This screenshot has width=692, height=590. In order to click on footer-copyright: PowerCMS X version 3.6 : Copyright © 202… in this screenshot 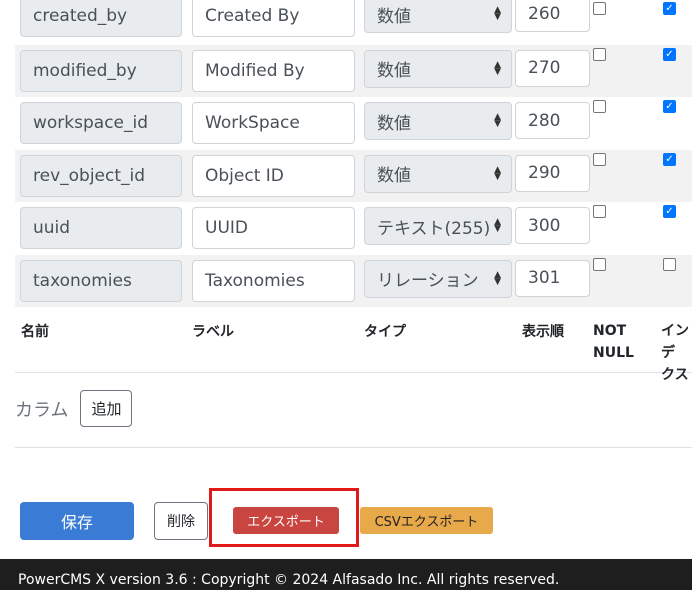, I will do `click(289, 580)`.